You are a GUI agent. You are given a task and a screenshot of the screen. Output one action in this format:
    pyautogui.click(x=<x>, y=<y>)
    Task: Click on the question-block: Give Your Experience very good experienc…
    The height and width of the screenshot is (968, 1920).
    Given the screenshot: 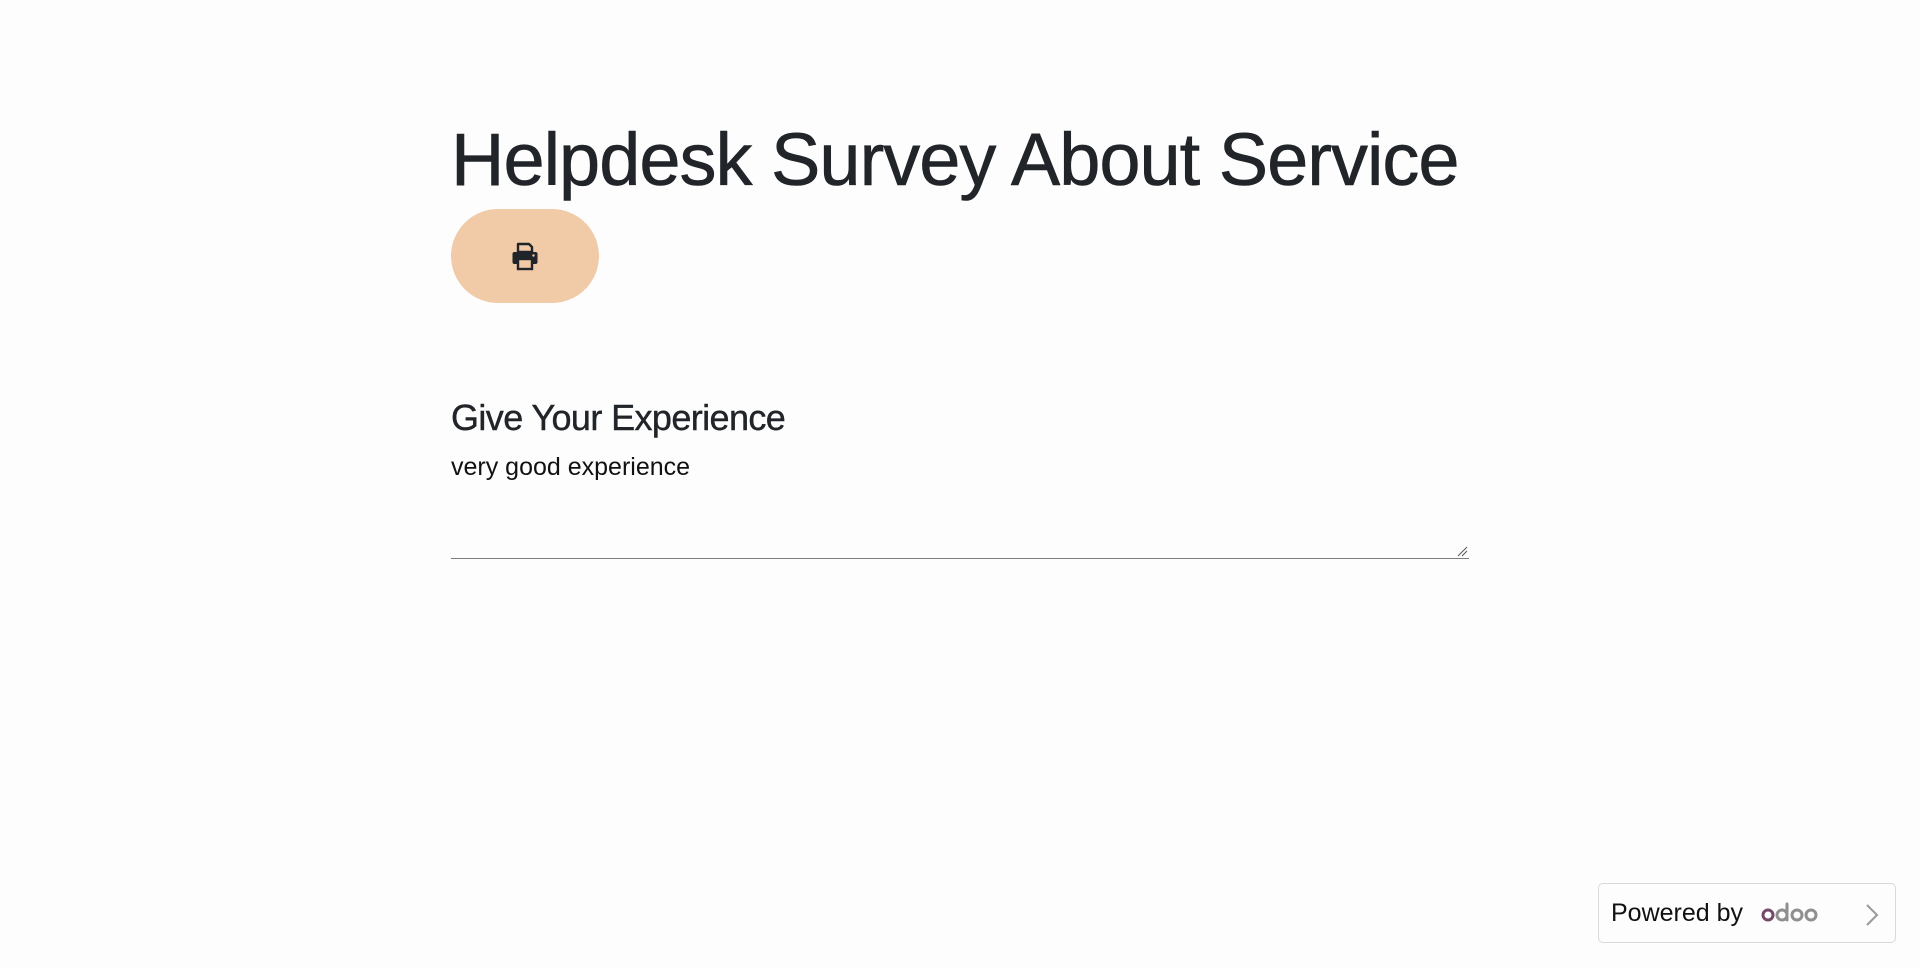 What is the action you would take?
    pyautogui.click(x=960, y=477)
    